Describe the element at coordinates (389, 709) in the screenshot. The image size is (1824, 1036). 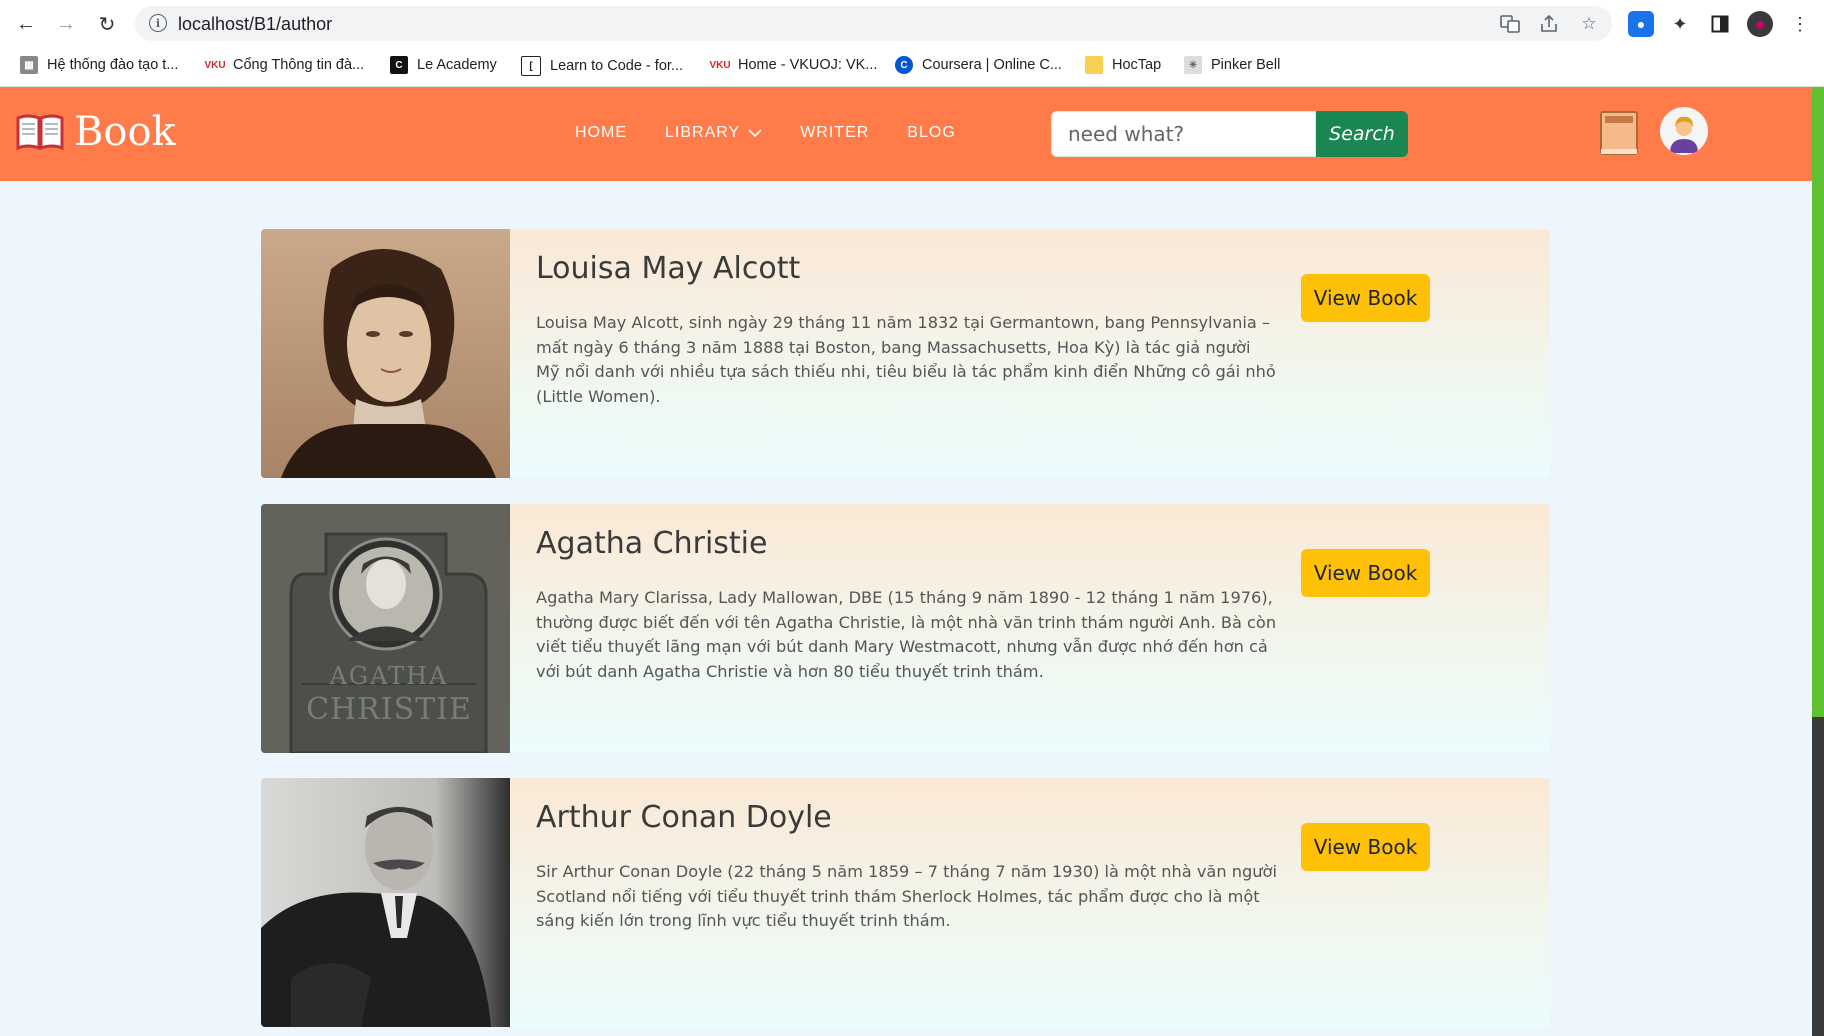
I see `svg-text: CHRISTIE` at that location.